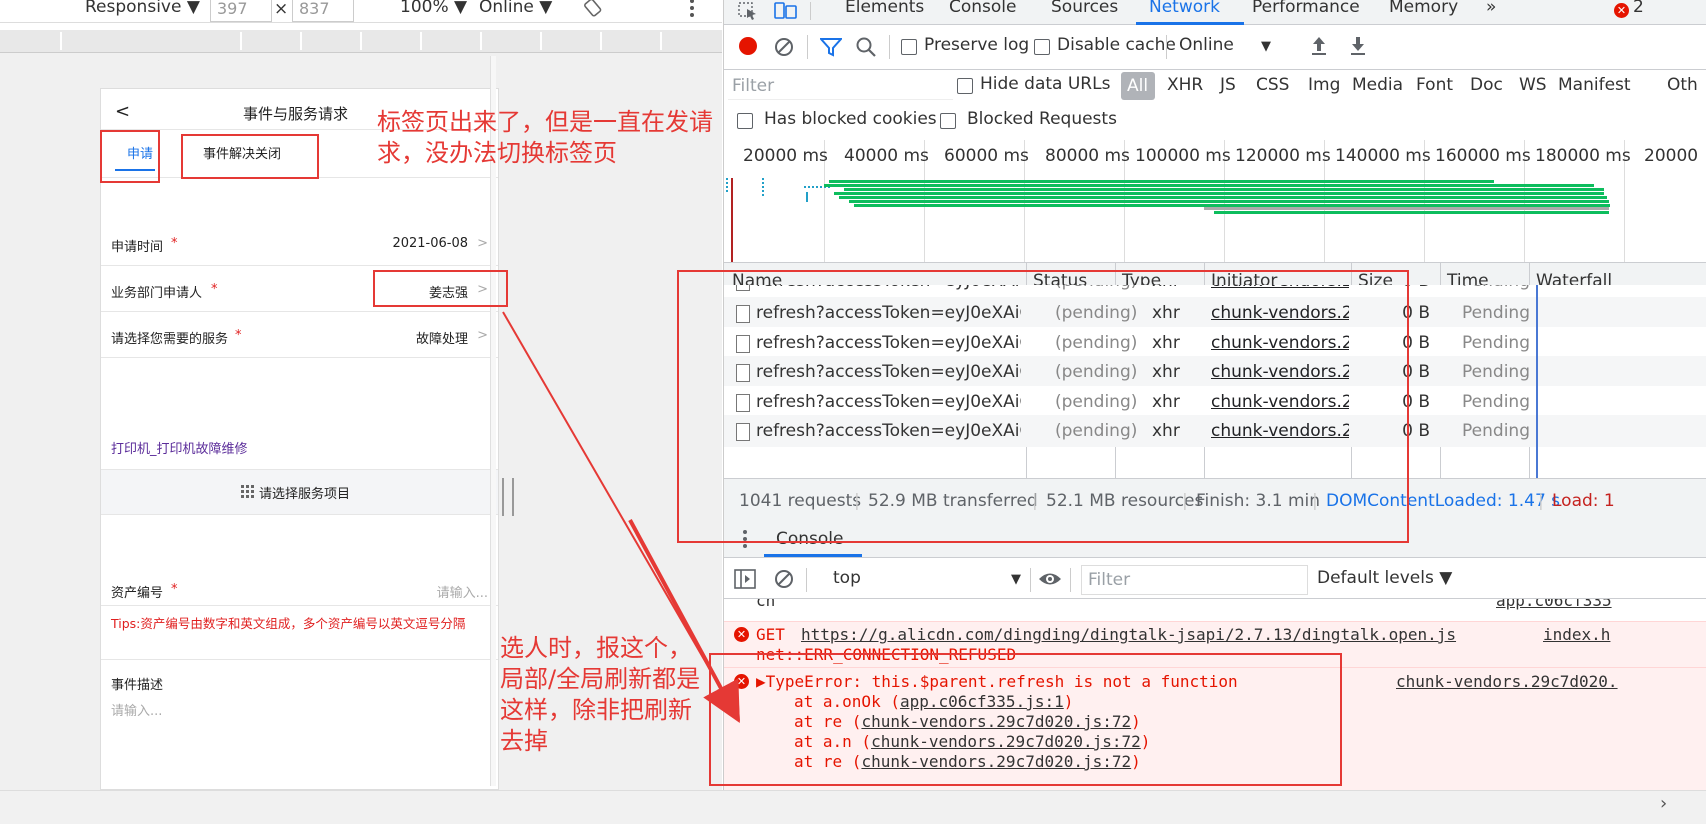 This screenshot has height=824, width=1706. I want to click on annotation-arrow, so click(621, 517).